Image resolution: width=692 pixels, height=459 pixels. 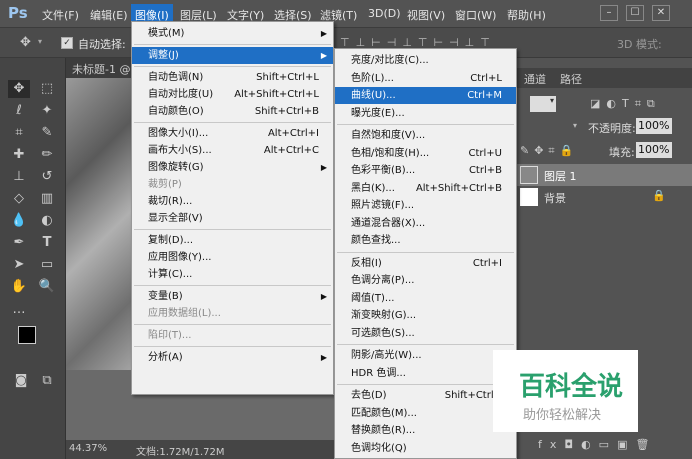 I want to click on adjust_menu-item: 反相(I) Ctrl+I, so click(x=425, y=263).